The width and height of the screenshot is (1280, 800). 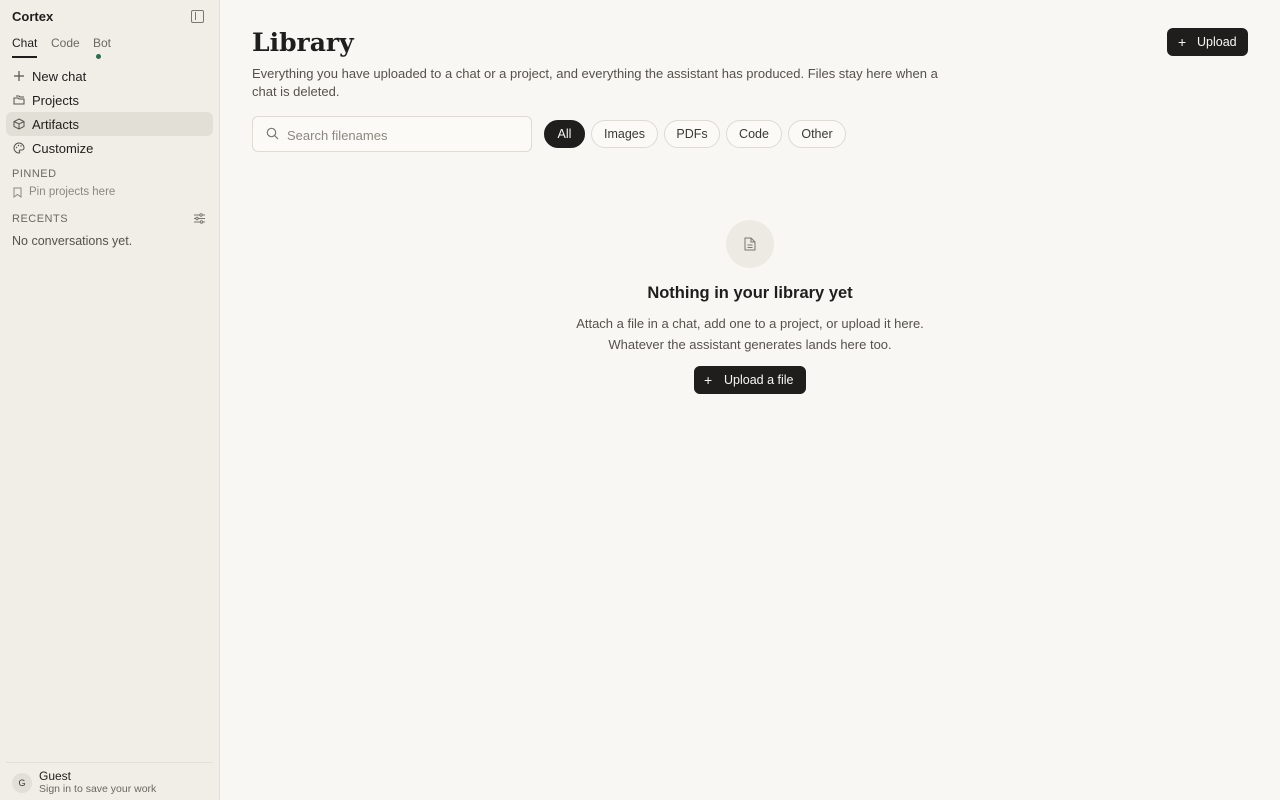 I want to click on account-footer: G Guest Sign in to save your work, so click(x=109, y=781).